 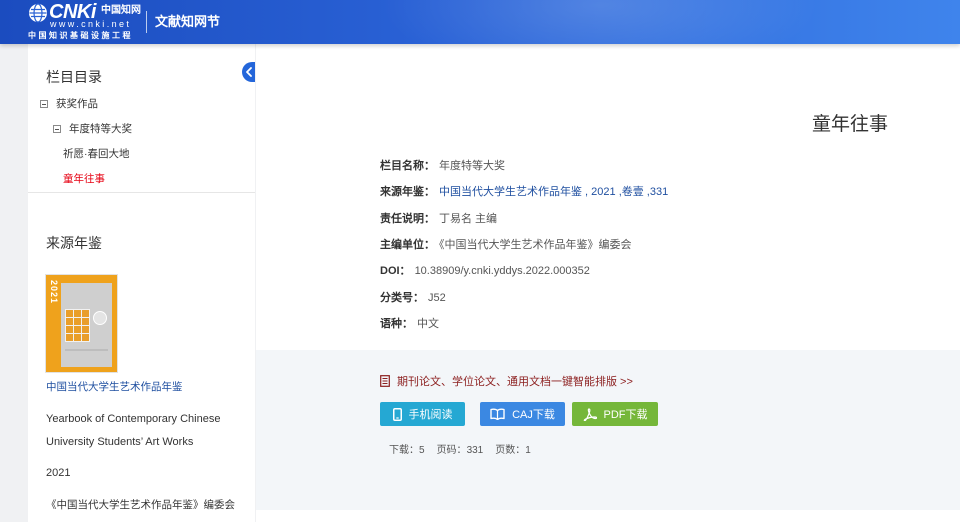 What do you see at coordinates (140, 505) in the screenshot?
I see `yearbook-editor: 《中国当代大学生艺术作品年鉴》编委会` at bounding box center [140, 505].